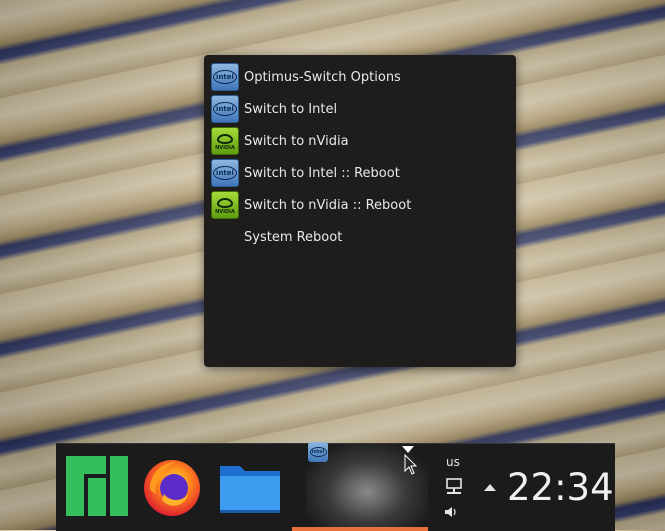 Image resolution: width=665 pixels, height=531 pixels. What do you see at coordinates (293, 237) in the screenshot?
I see `menu-item-label: System Reboot` at bounding box center [293, 237].